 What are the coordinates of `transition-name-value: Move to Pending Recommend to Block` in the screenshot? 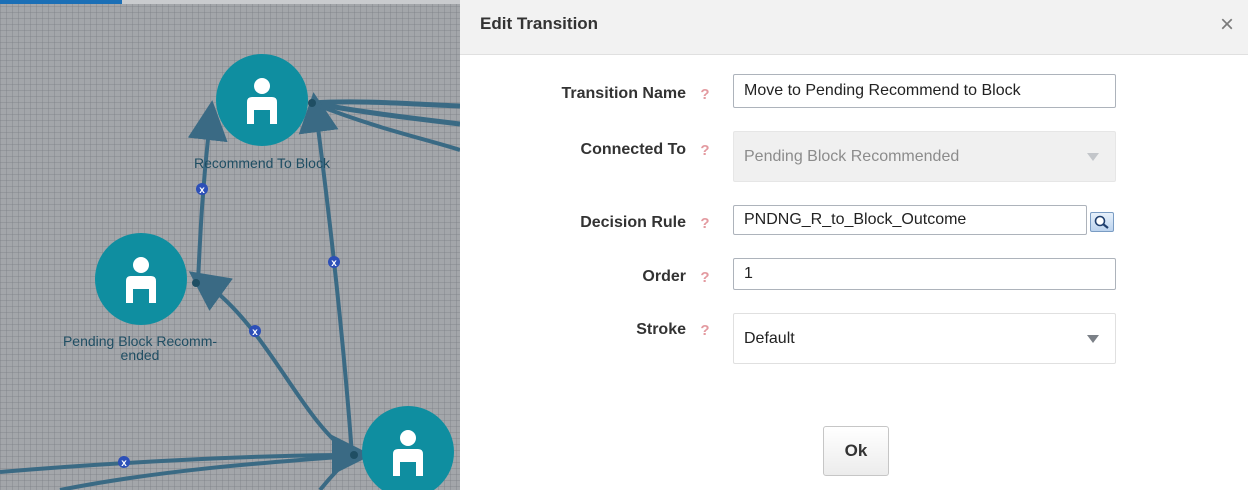 It's located at (882, 90).